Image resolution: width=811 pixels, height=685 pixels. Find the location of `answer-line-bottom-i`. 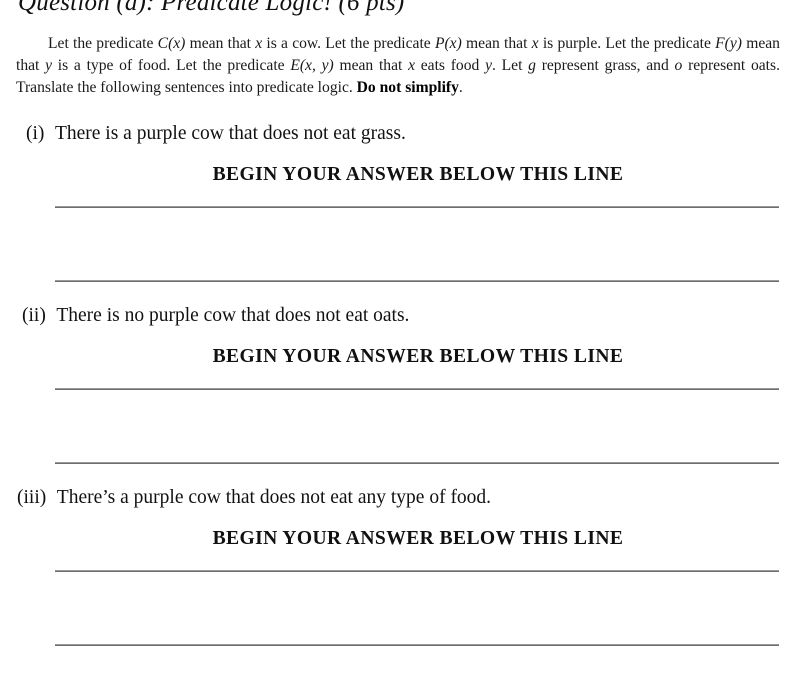

answer-line-bottom-i is located at coordinates (417, 281).